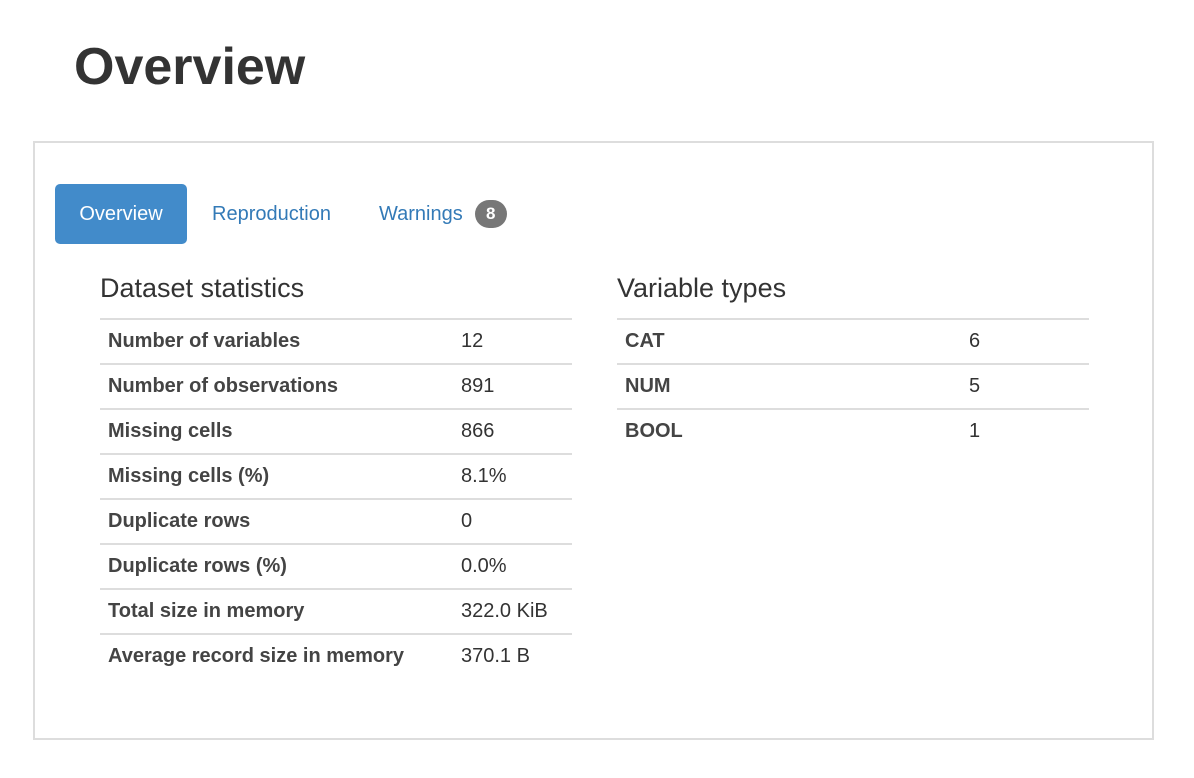 The width and height of the screenshot is (1194, 778). I want to click on row-label: Number of variables, so click(276, 341).